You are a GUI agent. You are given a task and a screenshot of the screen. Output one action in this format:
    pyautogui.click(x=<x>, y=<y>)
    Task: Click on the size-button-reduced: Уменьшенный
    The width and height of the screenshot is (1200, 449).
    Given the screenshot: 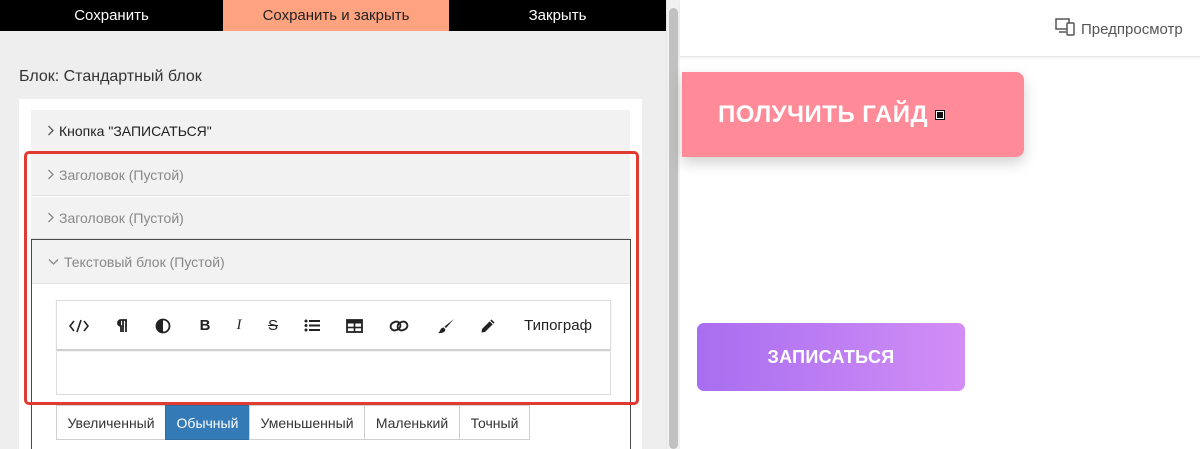 What is the action you would take?
    pyautogui.click(x=307, y=422)
    